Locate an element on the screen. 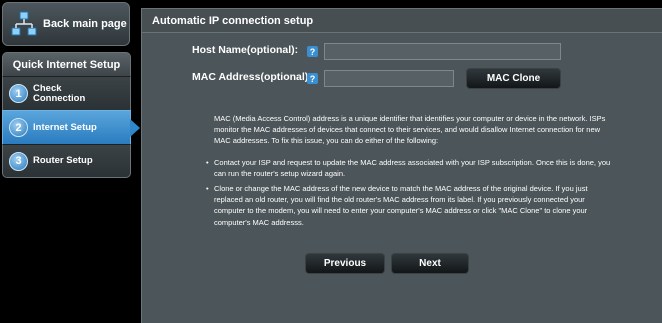 Image resolution: width=662 pixels, height=323 pixels. mac-address-help-icon: ? is located at coordinates (312, 78).